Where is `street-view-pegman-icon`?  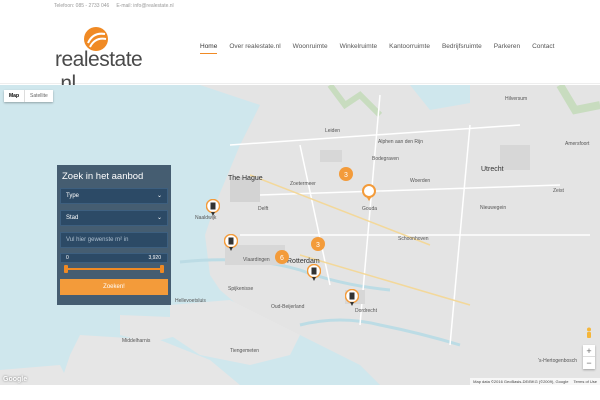 street-view-pegman-icon is located at coordinates (589, 333).